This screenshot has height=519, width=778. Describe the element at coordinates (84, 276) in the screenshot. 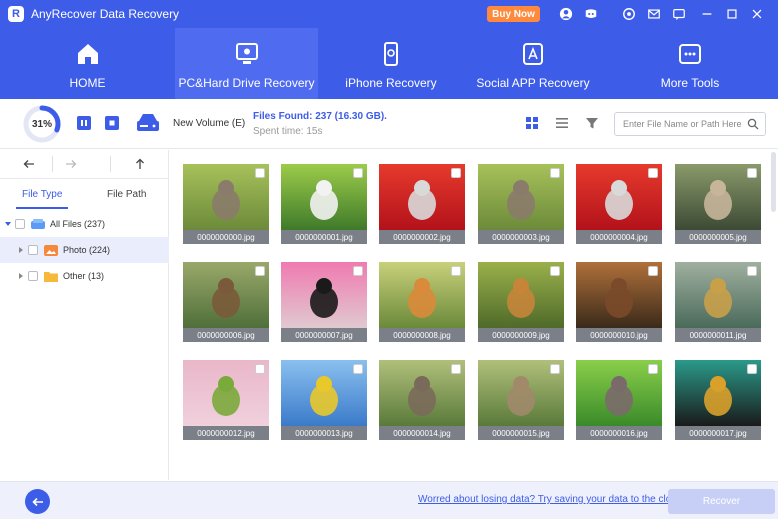

I see `tree-item-other: Other (13)` at that location.